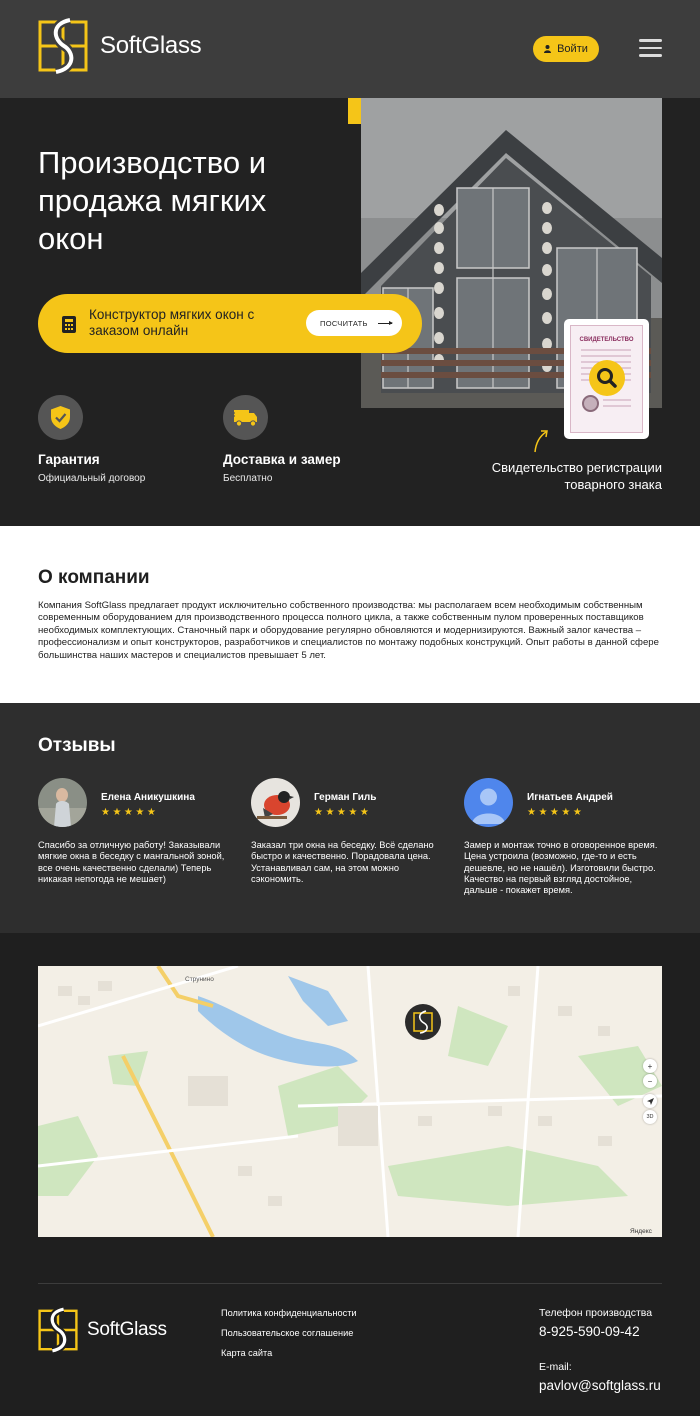 Image resolution: width=700 pixels, height=1416 pixels. I want to click on calculate-label: ПОСЧИТАТЬ, so click(344, 323).